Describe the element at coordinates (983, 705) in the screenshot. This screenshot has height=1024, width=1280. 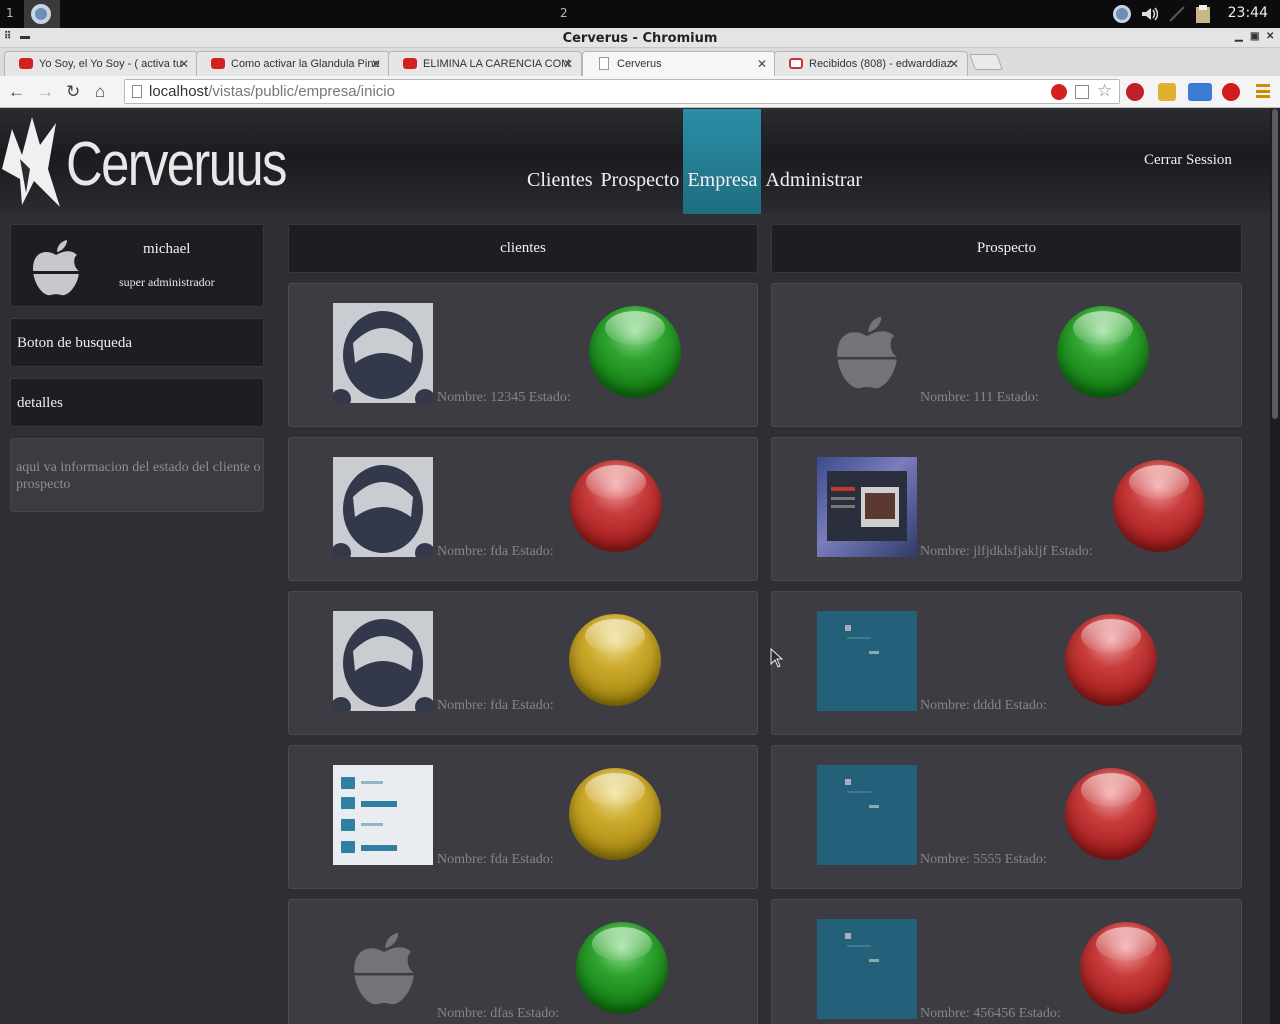
I see `prospect-label: Nombre: dddd Estado:` at that location.